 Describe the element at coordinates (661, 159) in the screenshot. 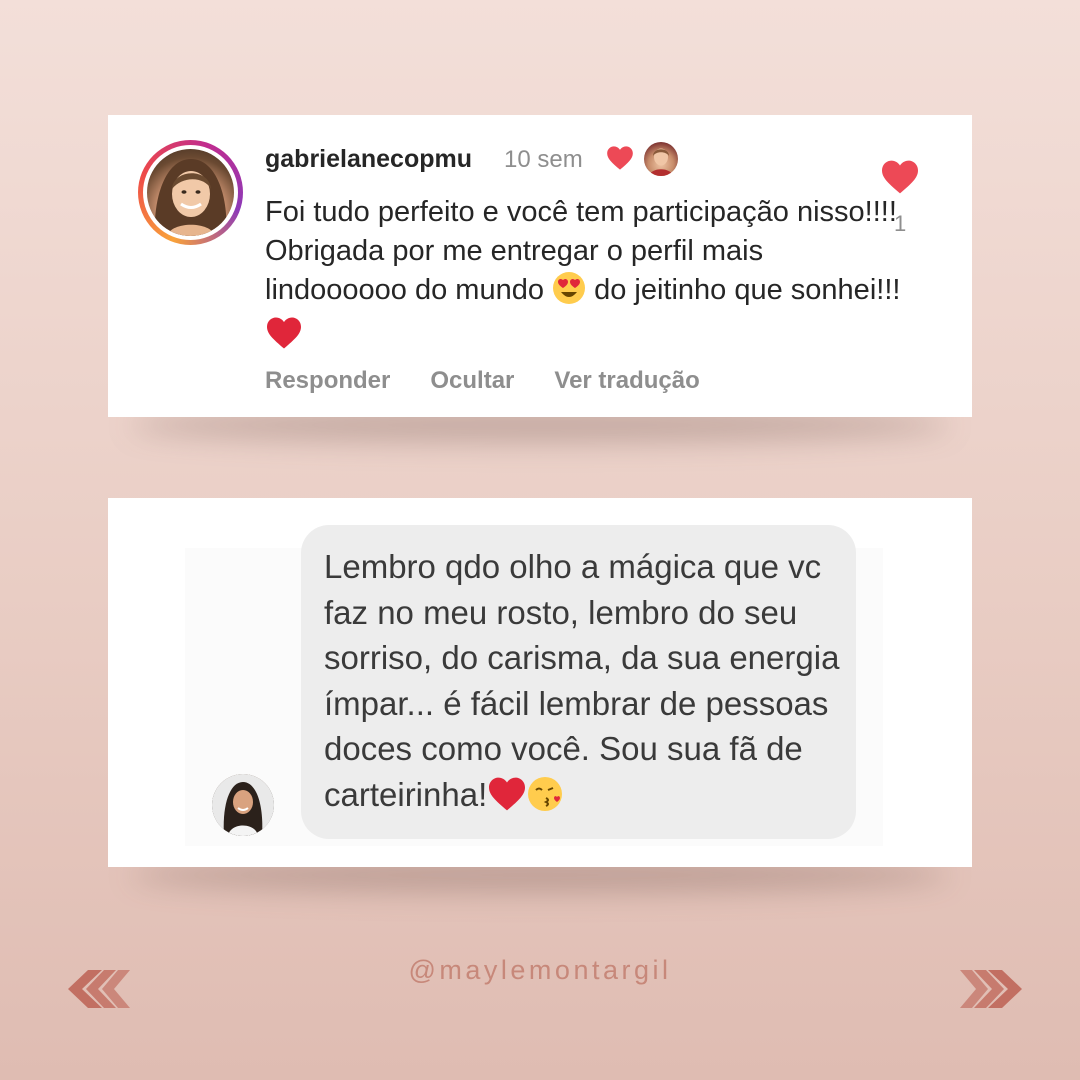

I see `author-avatar` at that location.